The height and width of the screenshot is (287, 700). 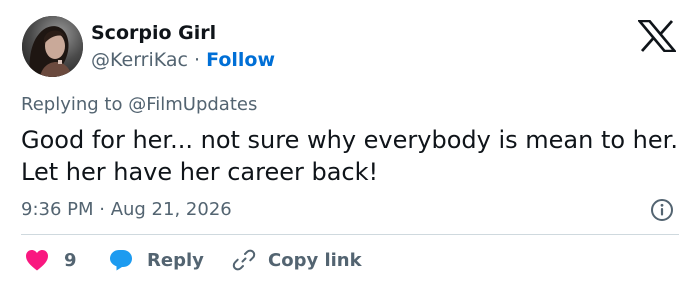 What do you see at coordinates (126, 210) in the screenshot?
I see `tweet-timestamp: 9:36 PM · Aug 21, 2026` at bounding box center [126, 210].